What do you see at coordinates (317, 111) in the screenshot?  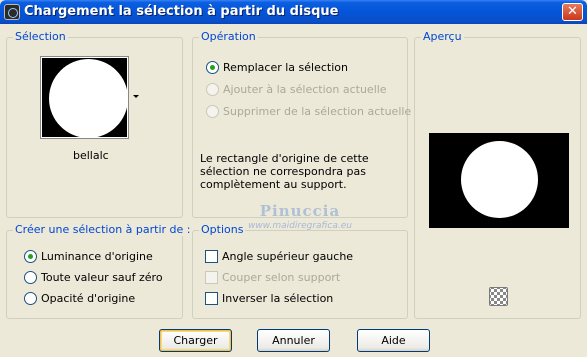 I see `radio-label: Supprimer de la sélection actuelle` at bounding box center [317, 111].